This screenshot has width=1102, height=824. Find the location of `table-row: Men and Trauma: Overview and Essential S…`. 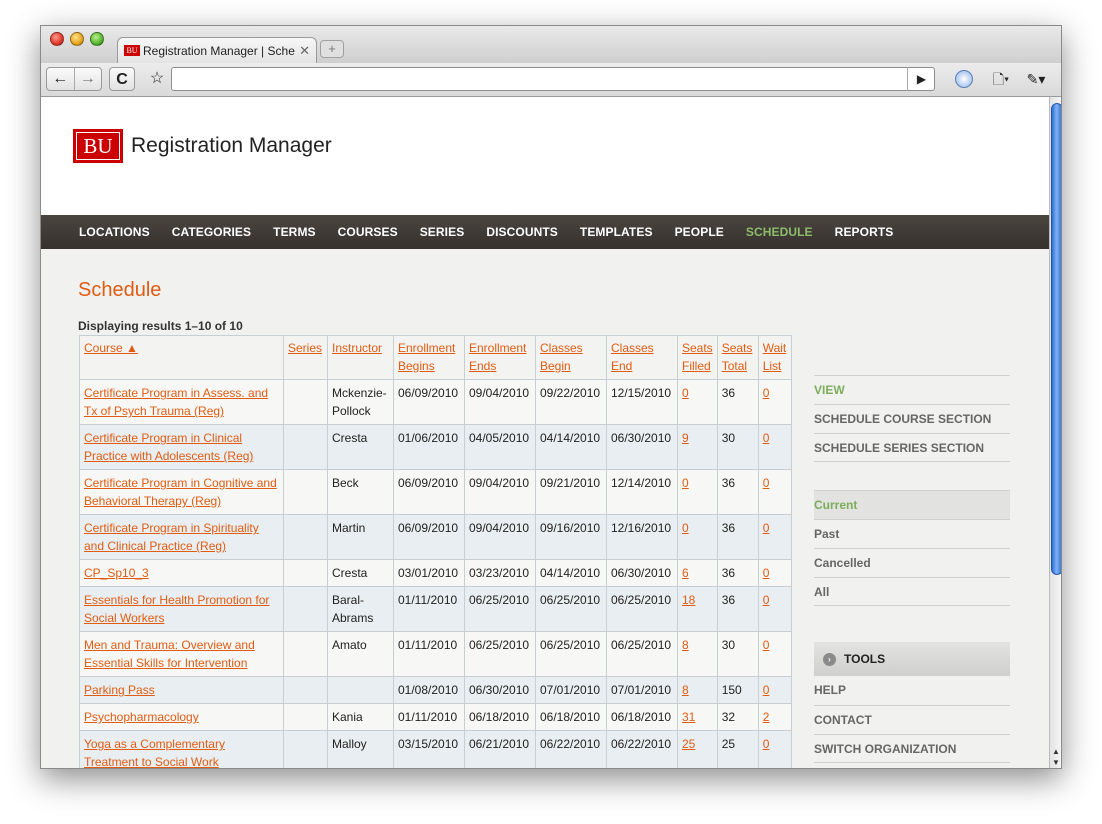

table-row: Men and Trauma: Overview and Essential S… is located at coordinates (435, 654).